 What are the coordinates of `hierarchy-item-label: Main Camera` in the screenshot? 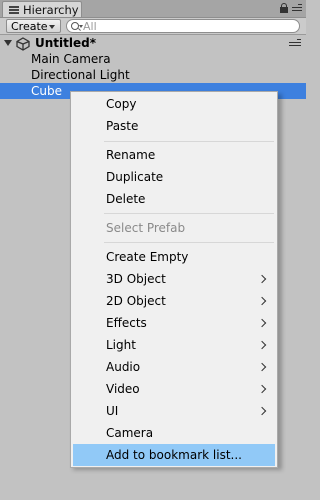 It's located at (71, 59).